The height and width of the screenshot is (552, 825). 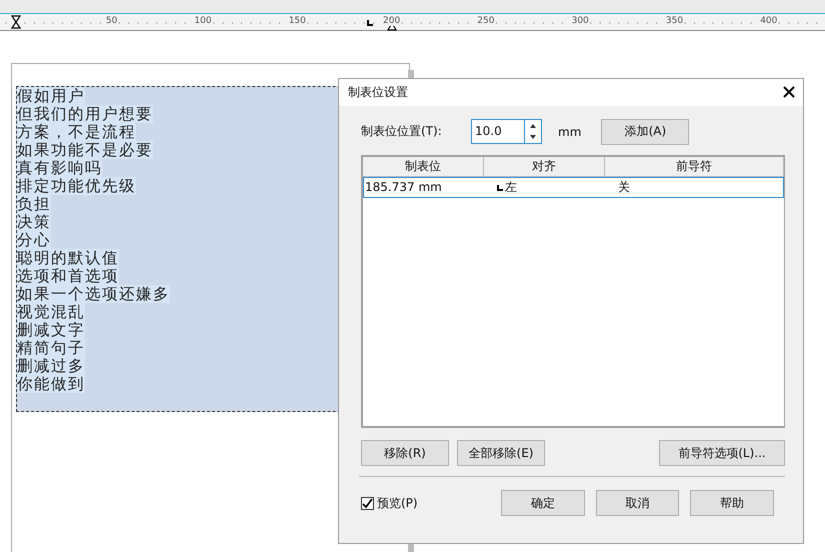 What do you see at coordinates (511, 187) in the screenshot?
I see `table-cell: 左` at bounding box center [511, 187].